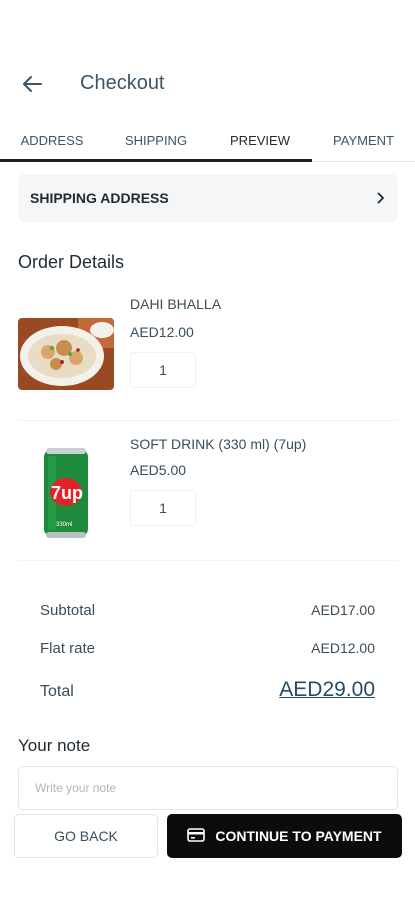  What do you see at coordinates (57, 691) in the screenshot?
I see `total-label: Total` at bounding box center [57, 691].